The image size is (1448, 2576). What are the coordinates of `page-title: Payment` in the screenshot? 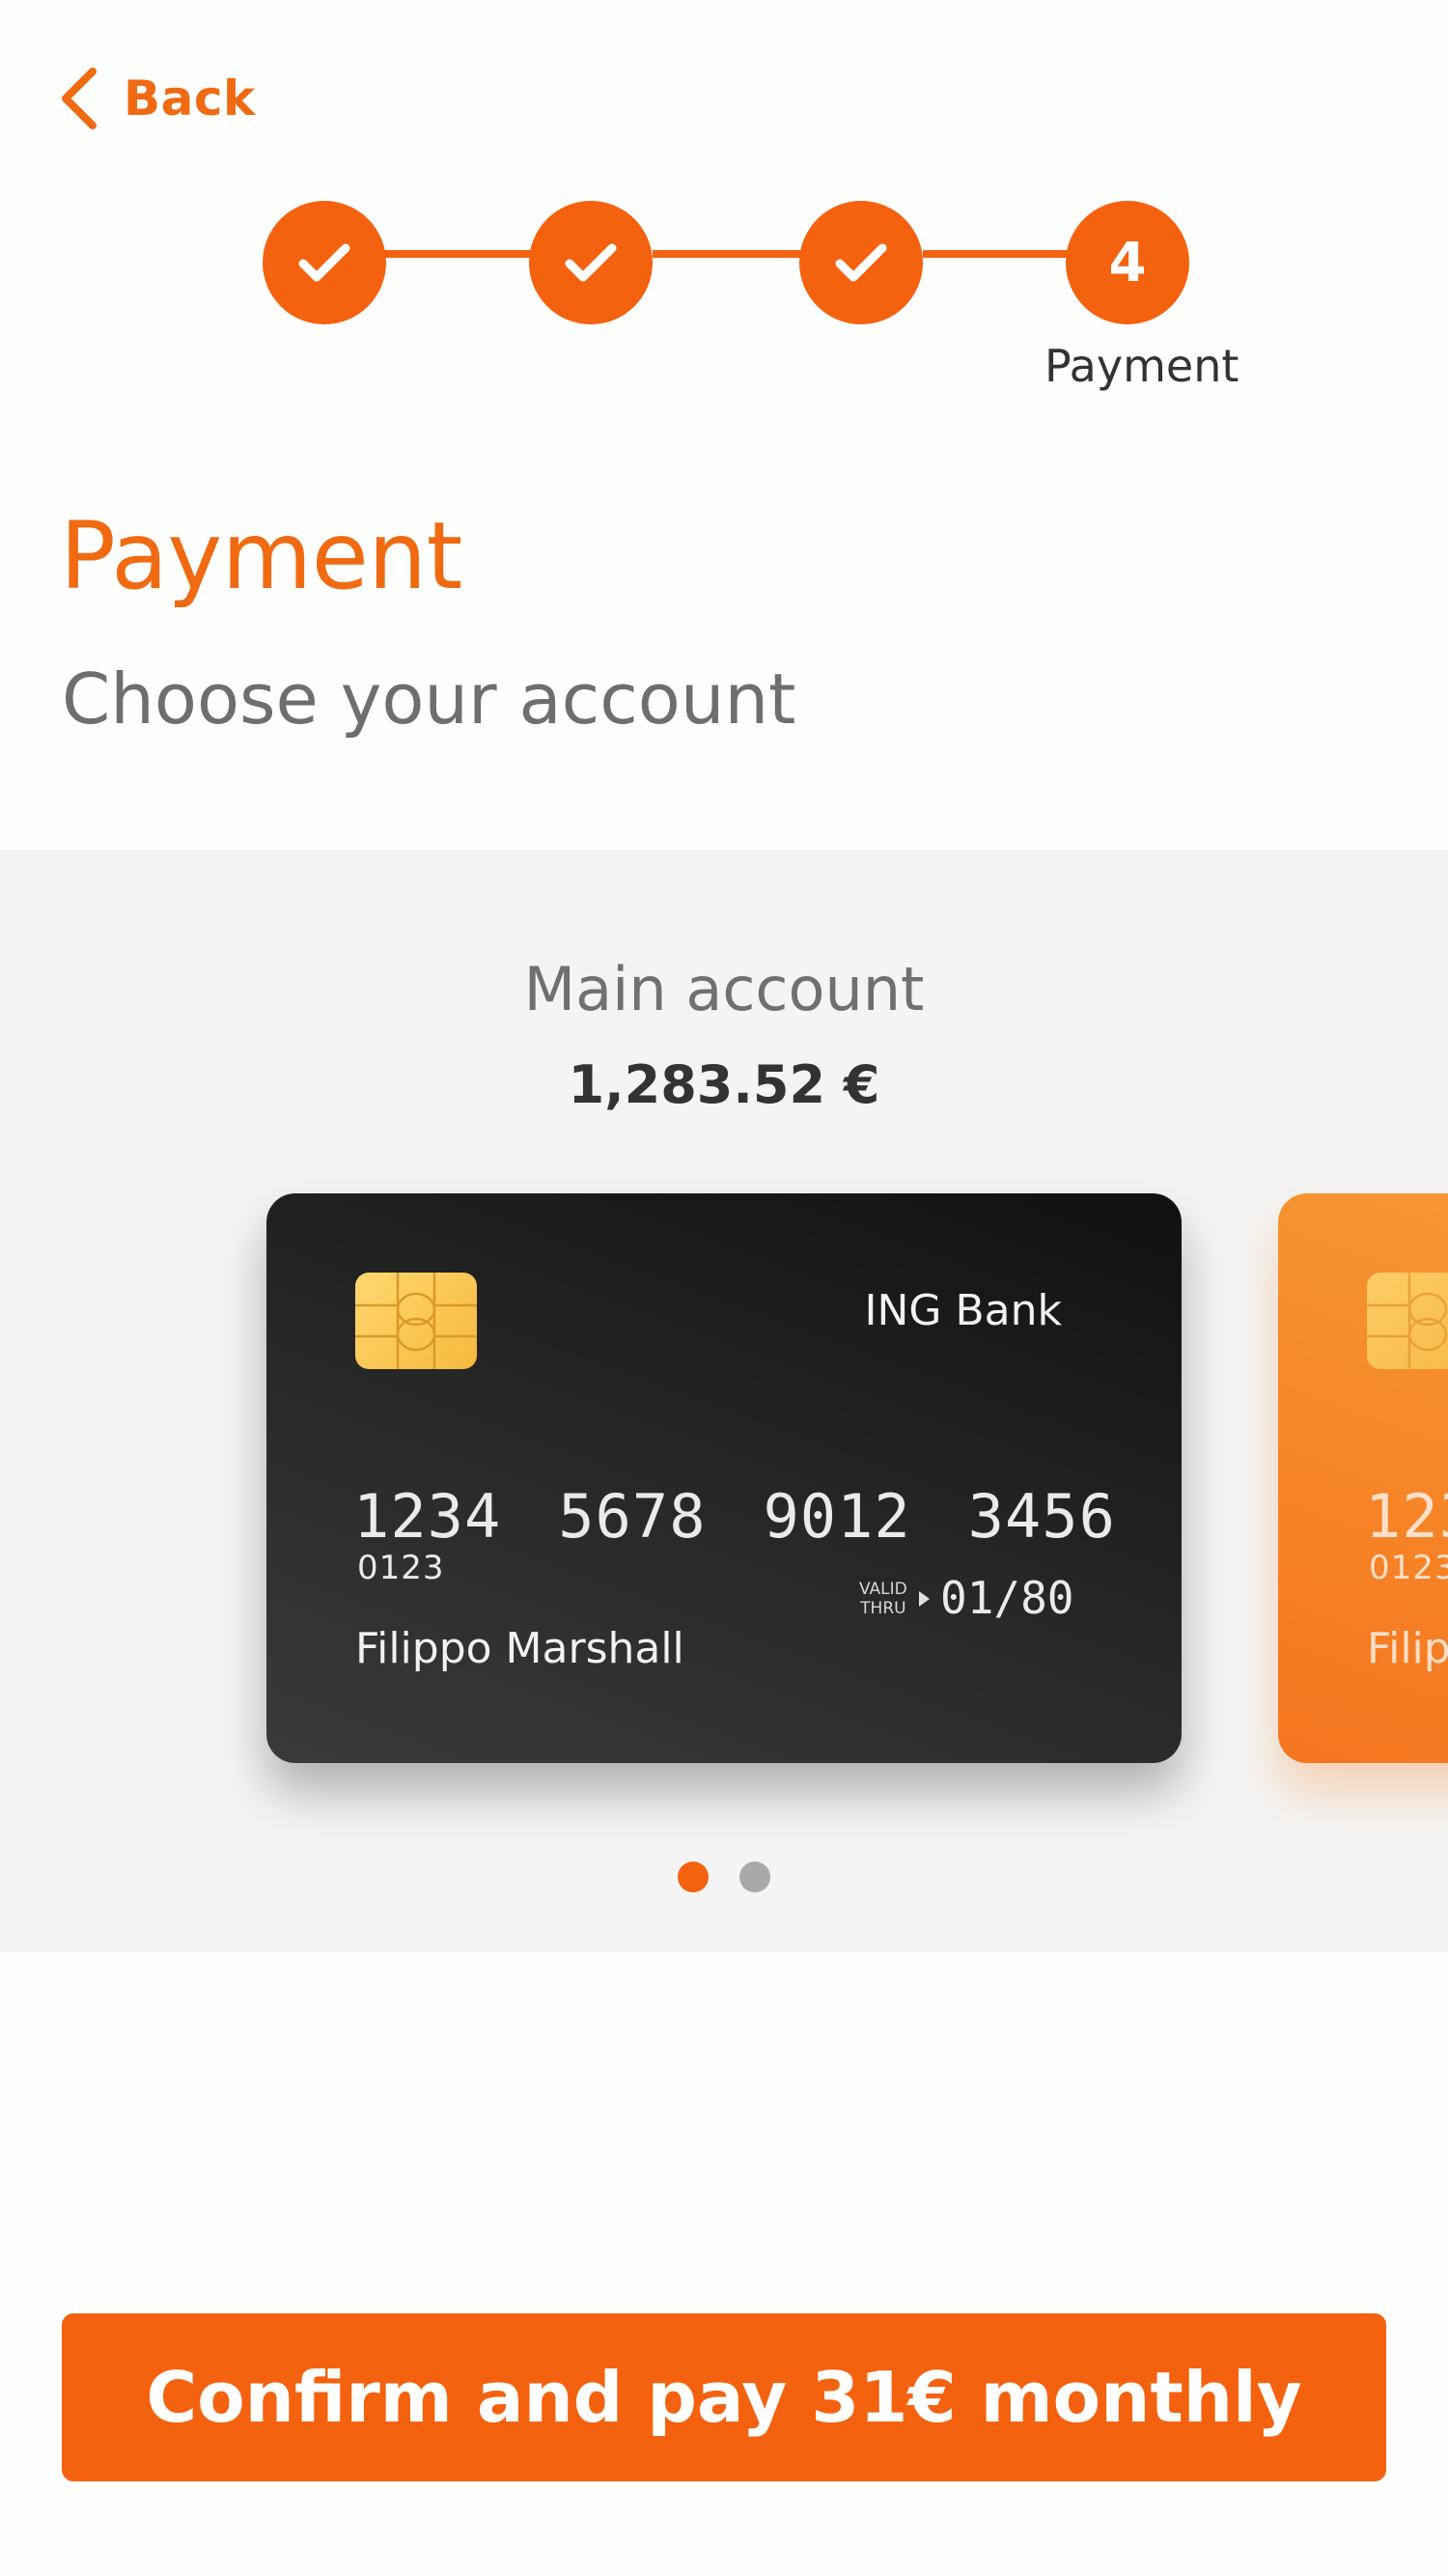 It's located at (261, 556).